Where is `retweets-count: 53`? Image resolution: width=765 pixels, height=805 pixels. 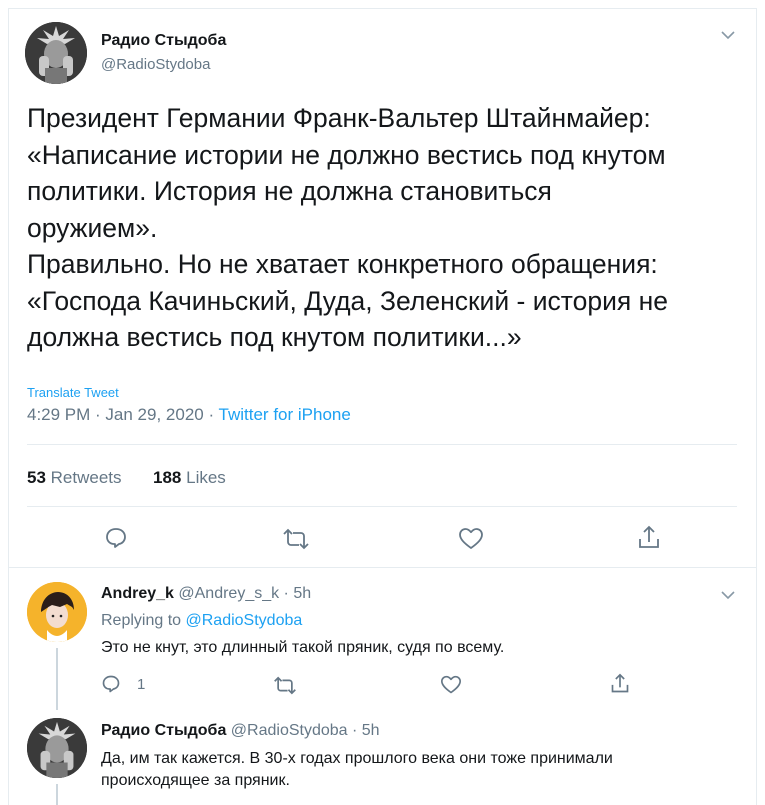 retweets-count: 53 is located at coordinates (36, 477).